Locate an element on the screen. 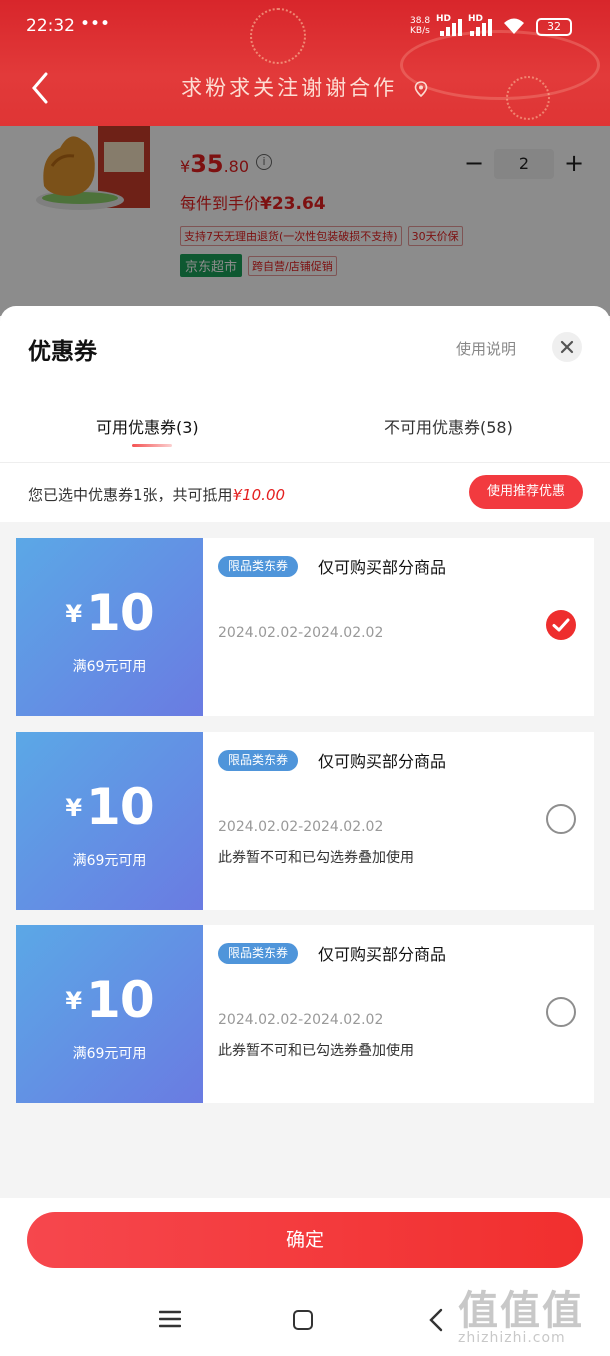 The width and height of the screenshot is (610, 1356). checkmark-icon is located at coordinates (561, 625).